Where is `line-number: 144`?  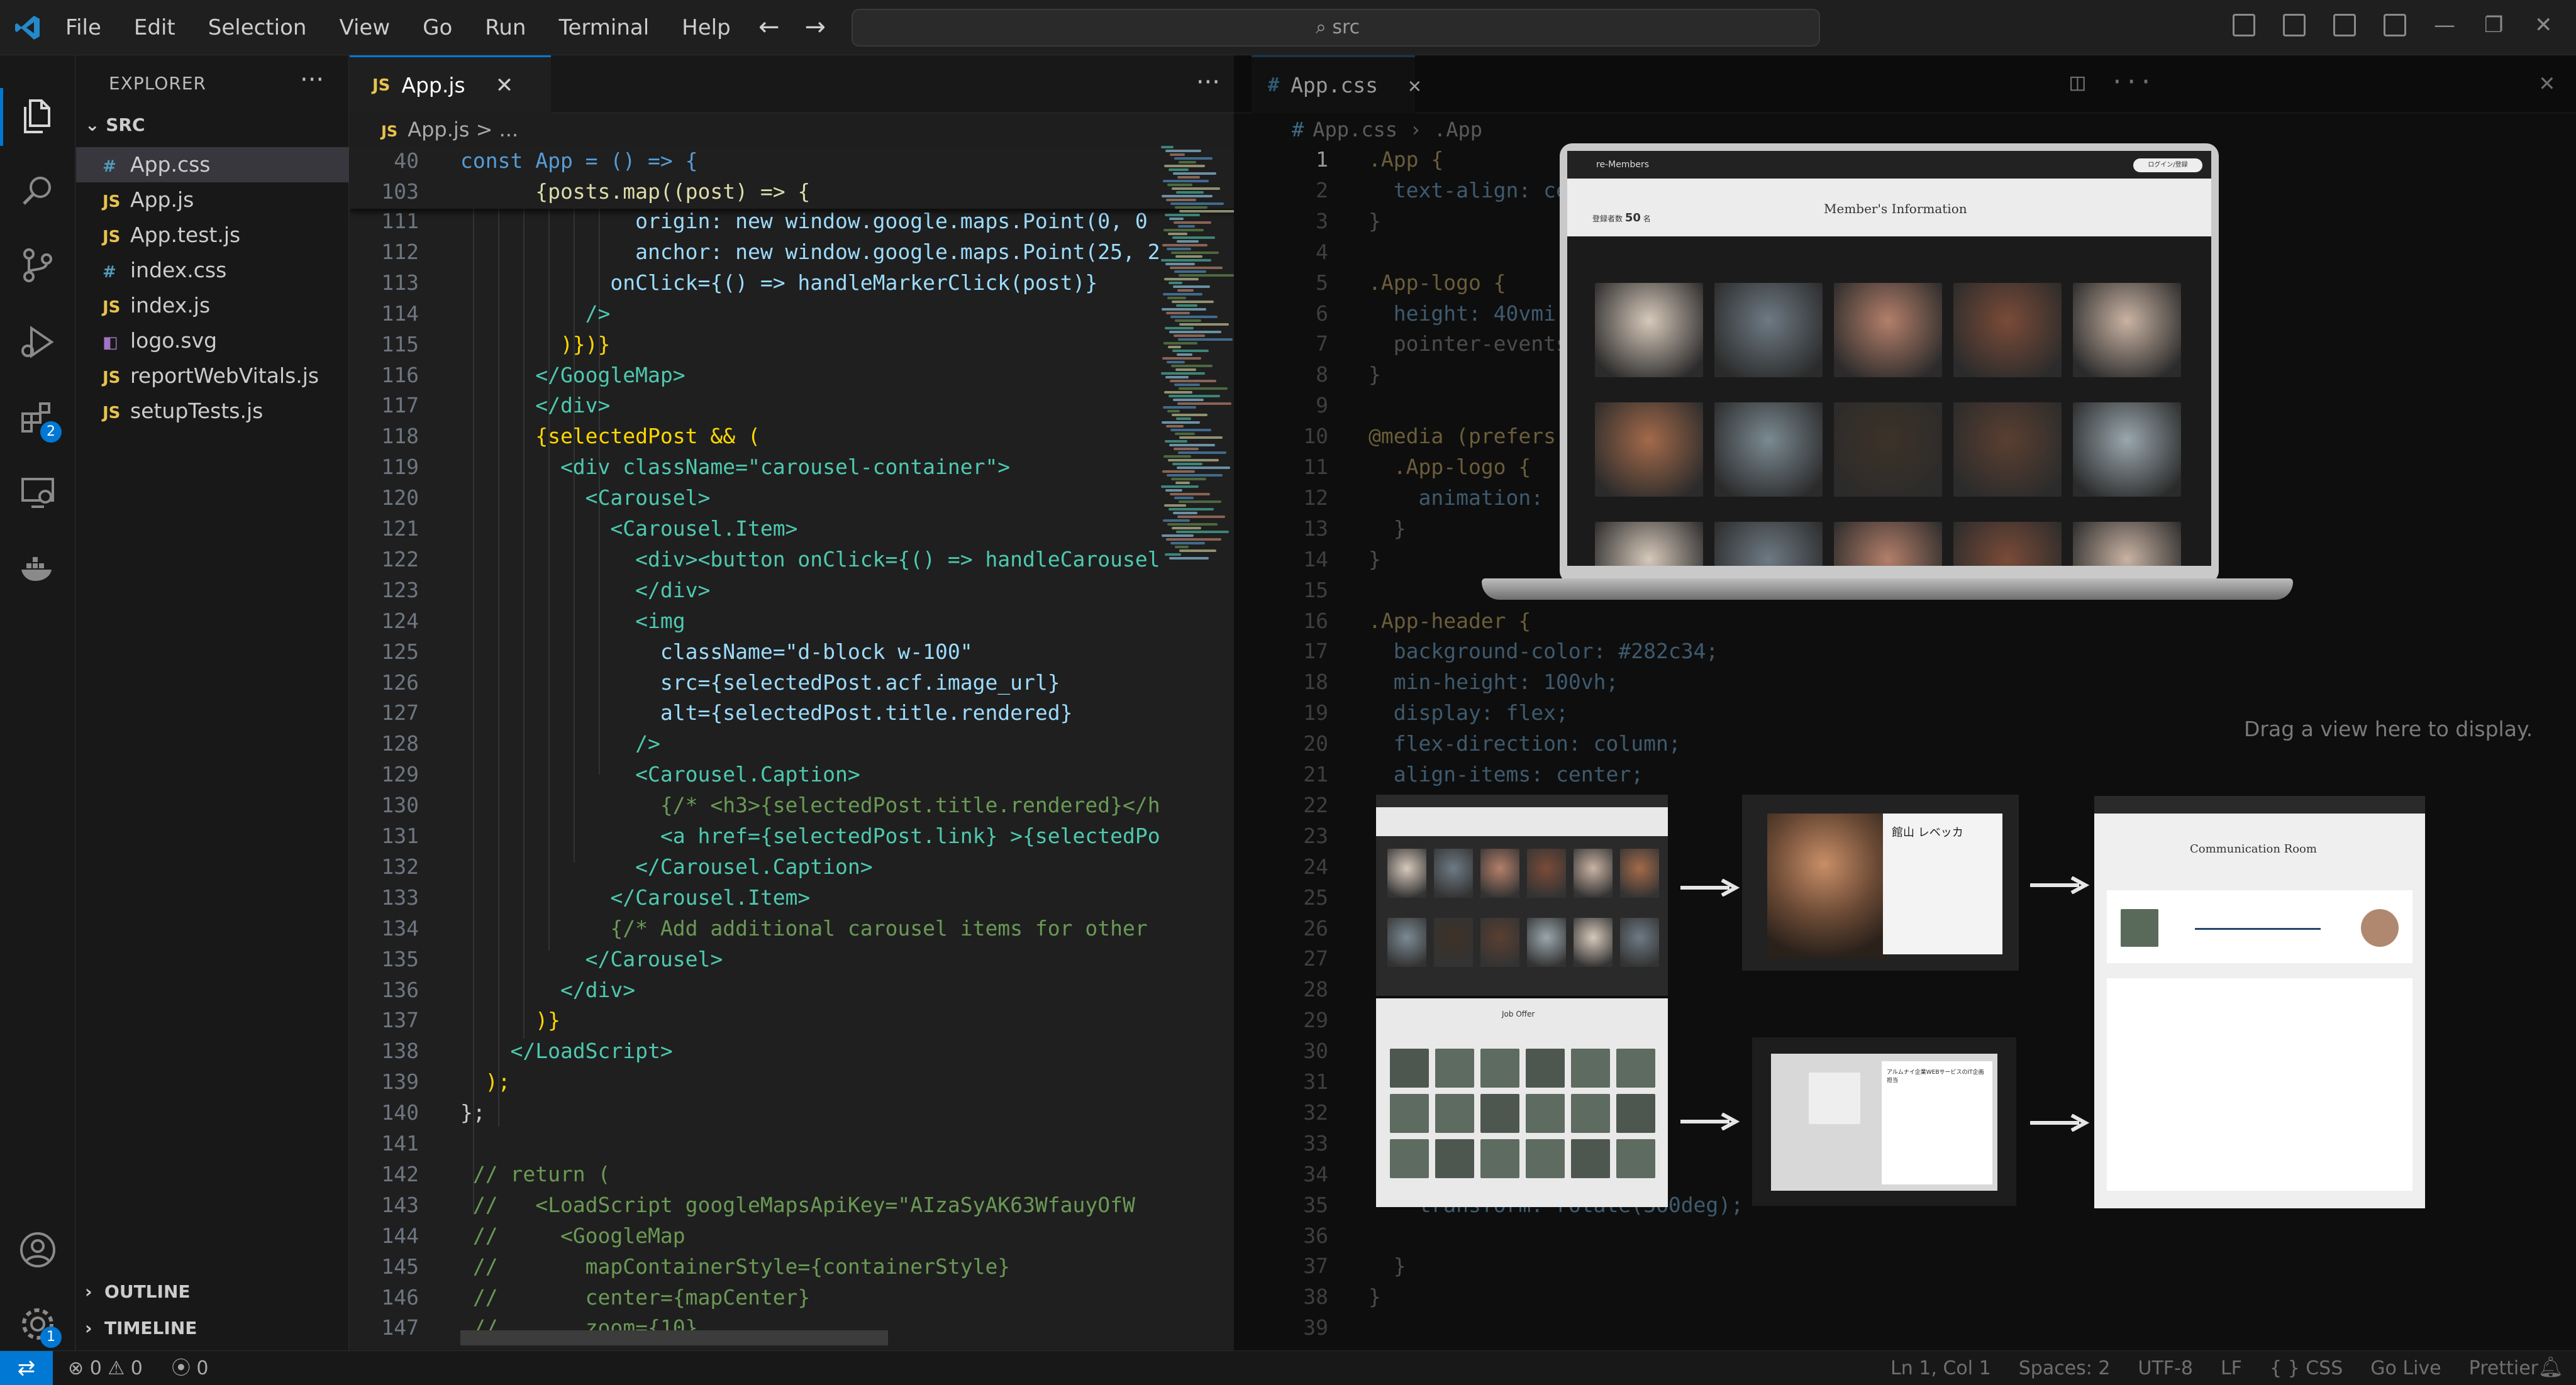 line-number: 144 is located at coordinates (400, 1235).